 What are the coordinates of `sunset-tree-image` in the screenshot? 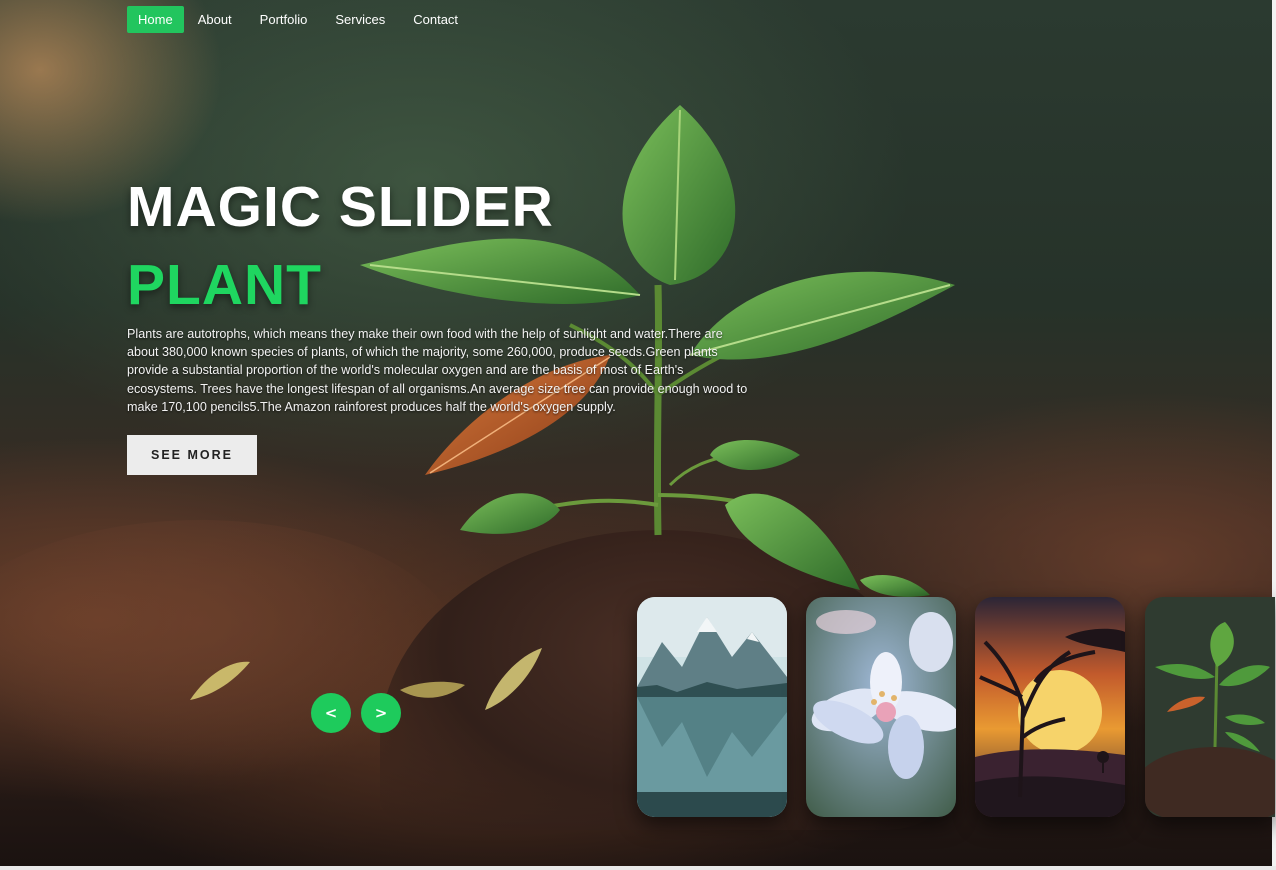 It's located at (1050, 707).